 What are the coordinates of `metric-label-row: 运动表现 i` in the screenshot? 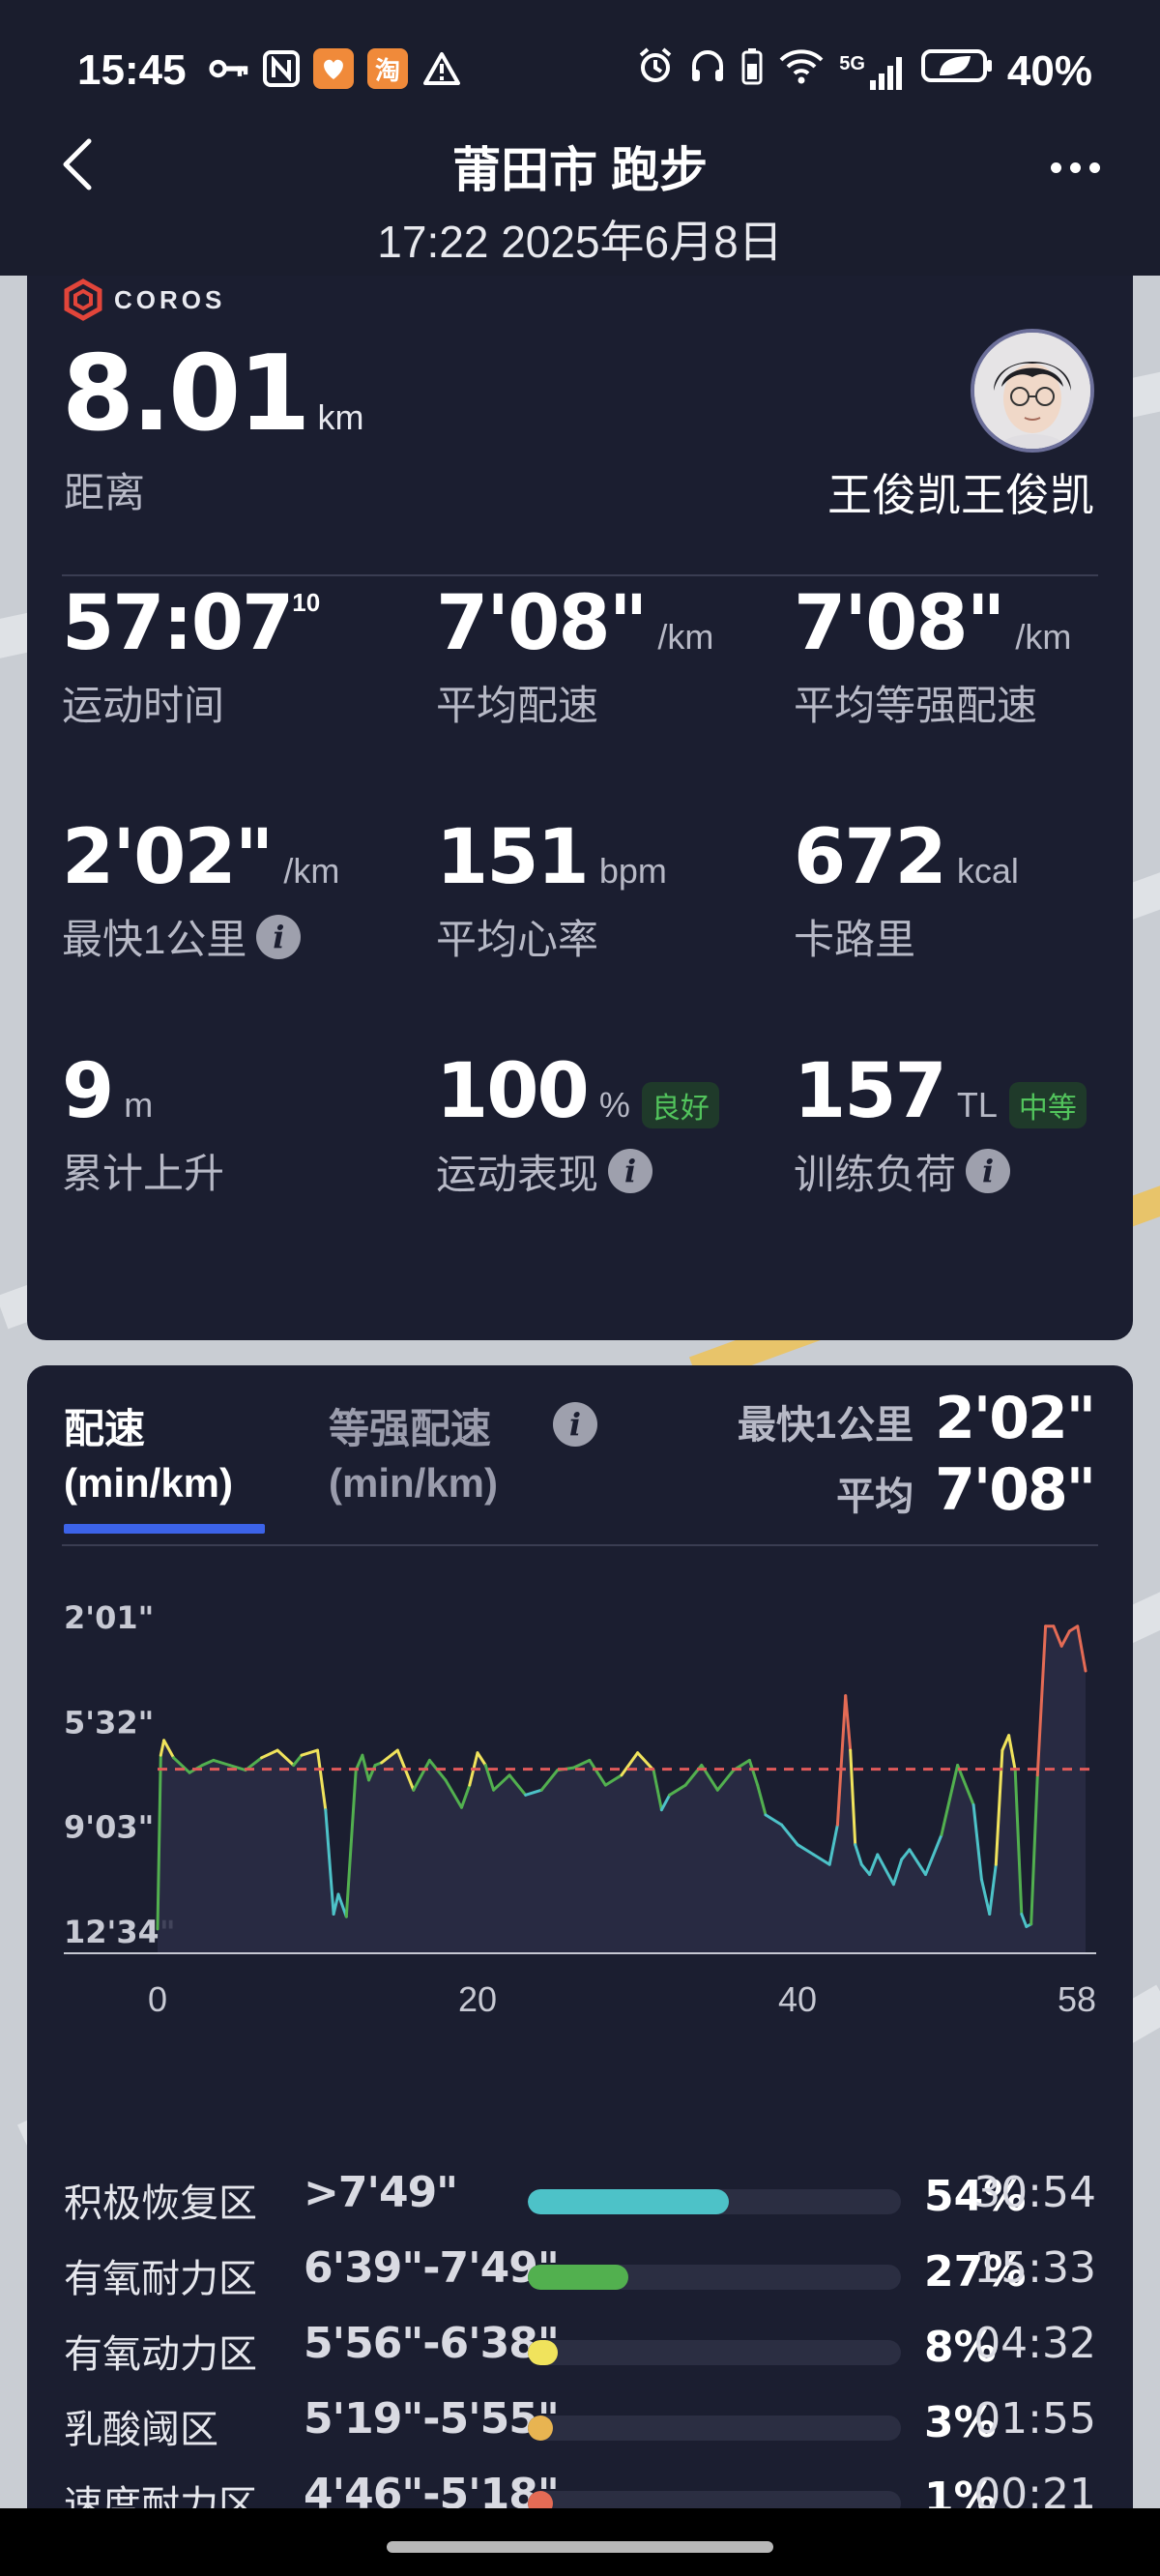 It's located at (620, 1171).